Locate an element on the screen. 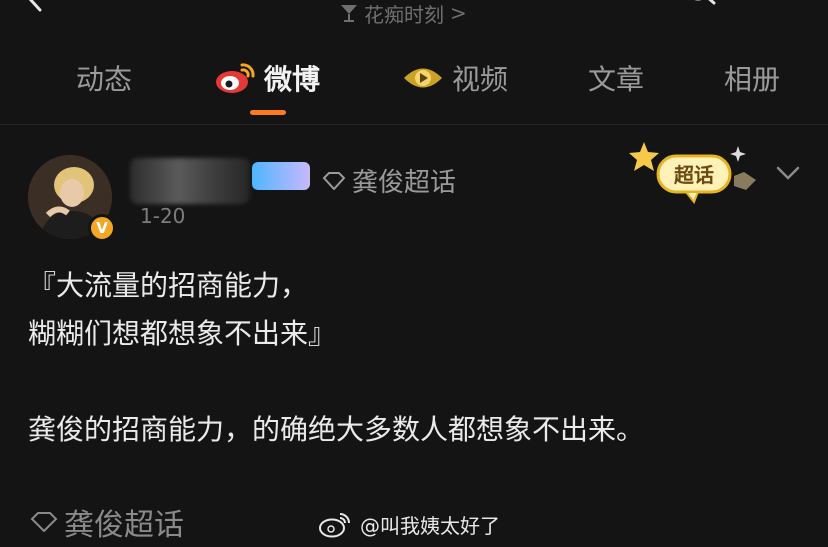 The width and height of the screenshot is (828, 547). breadcrumb: 花痴时刻 > is located at coordinates (403, 13).